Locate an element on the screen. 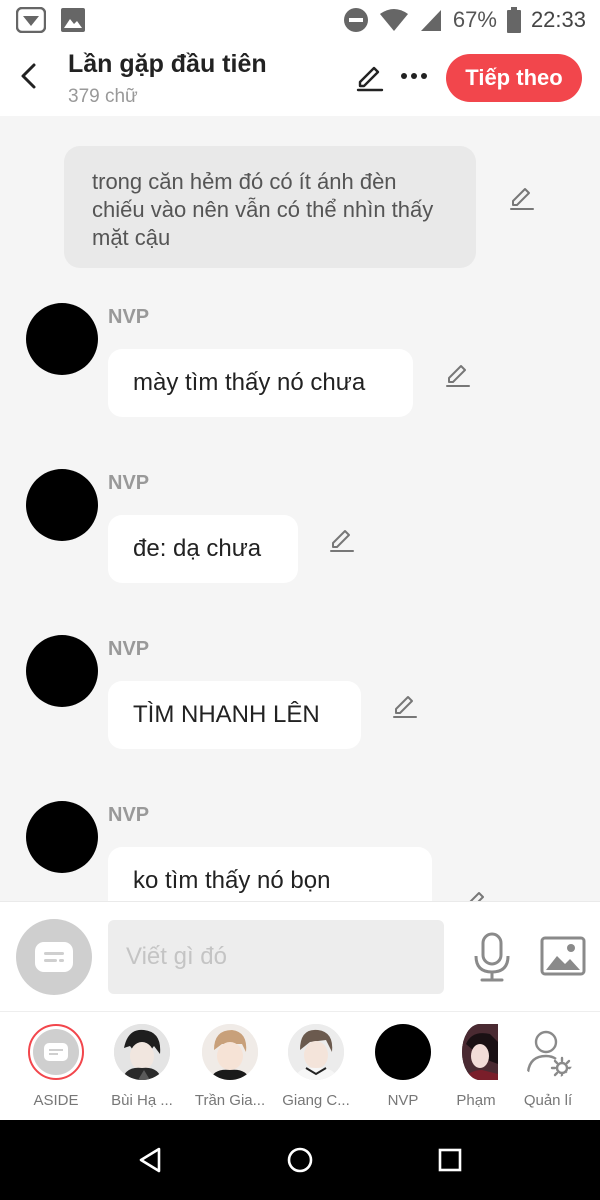 This screenshot has height=1200, width=600. aside-toggle-button is located at coordinates (54, 957).